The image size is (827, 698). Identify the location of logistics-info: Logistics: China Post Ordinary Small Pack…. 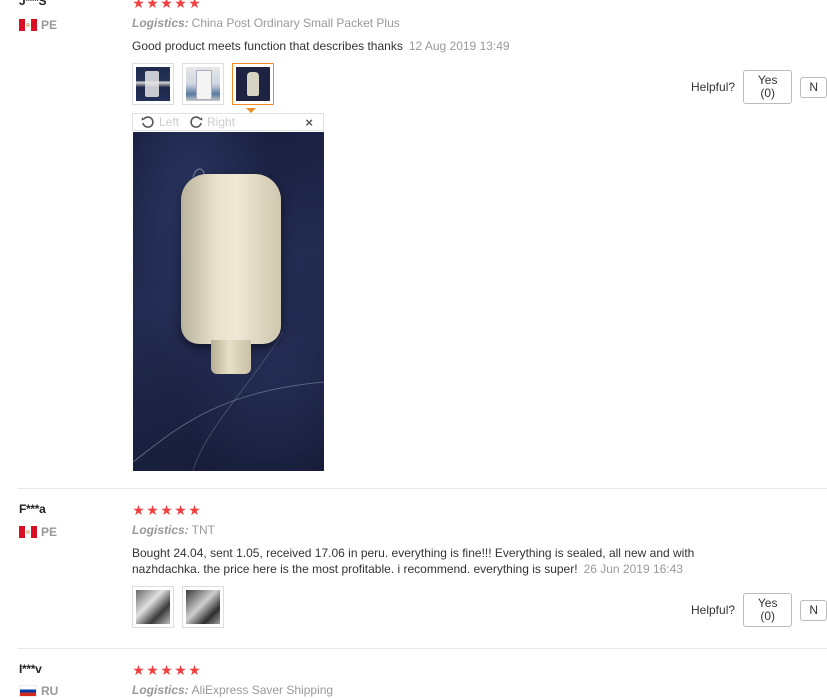
(266, 23).